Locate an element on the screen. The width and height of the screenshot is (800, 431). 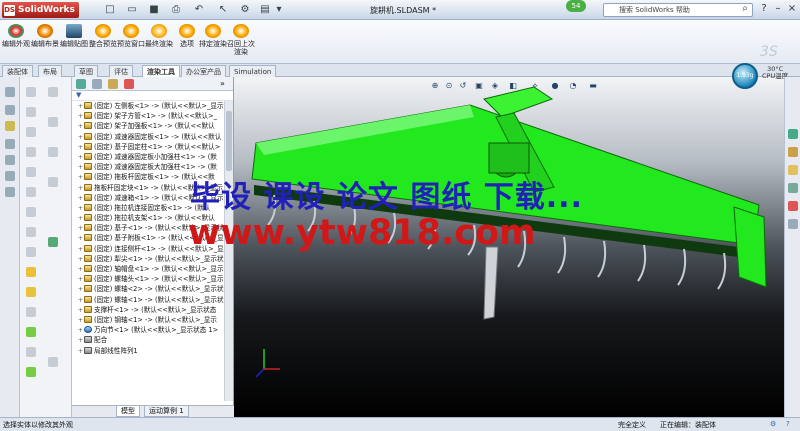
chevron-down-icon: ▾ is located at coordinates (279, 9).